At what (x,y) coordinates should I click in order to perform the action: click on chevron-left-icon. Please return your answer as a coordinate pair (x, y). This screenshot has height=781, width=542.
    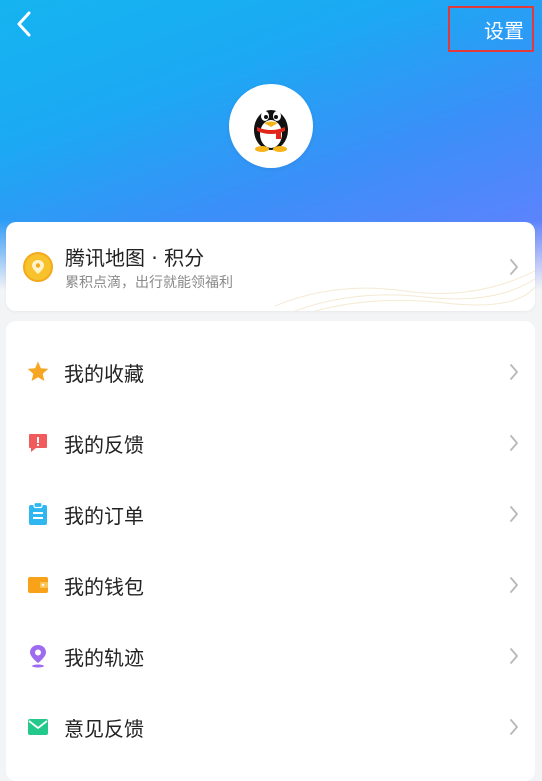
    Looking at the image, I should click on (24, 24).